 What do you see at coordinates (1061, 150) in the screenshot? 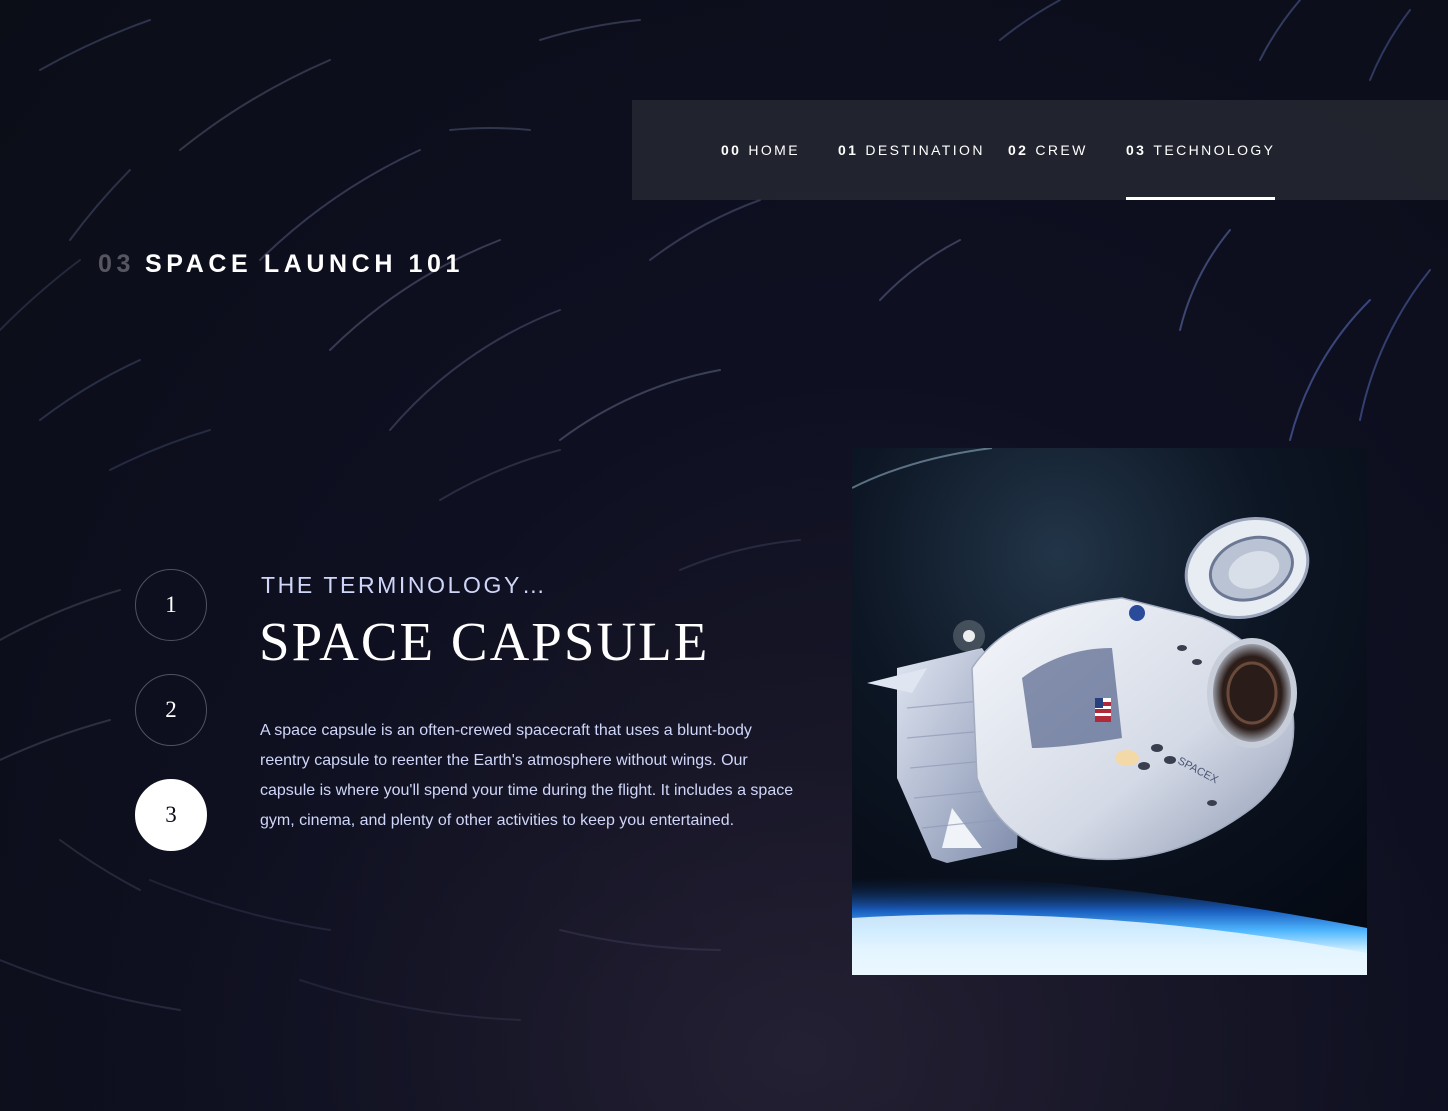
I see `nav-item-label: CREW` at bounding box center [1061, 150].